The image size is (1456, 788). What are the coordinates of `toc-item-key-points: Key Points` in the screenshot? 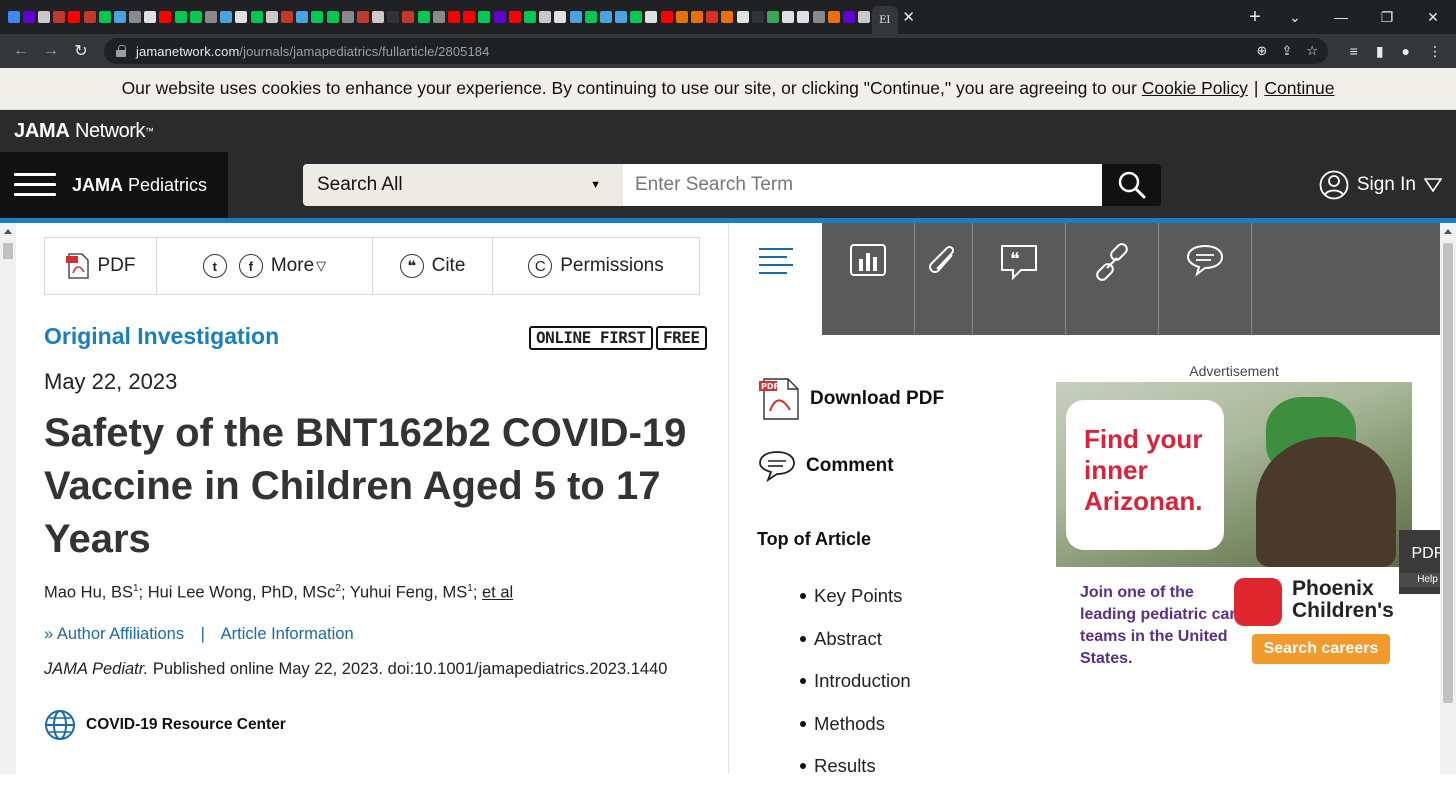 It's located at (855, 596).